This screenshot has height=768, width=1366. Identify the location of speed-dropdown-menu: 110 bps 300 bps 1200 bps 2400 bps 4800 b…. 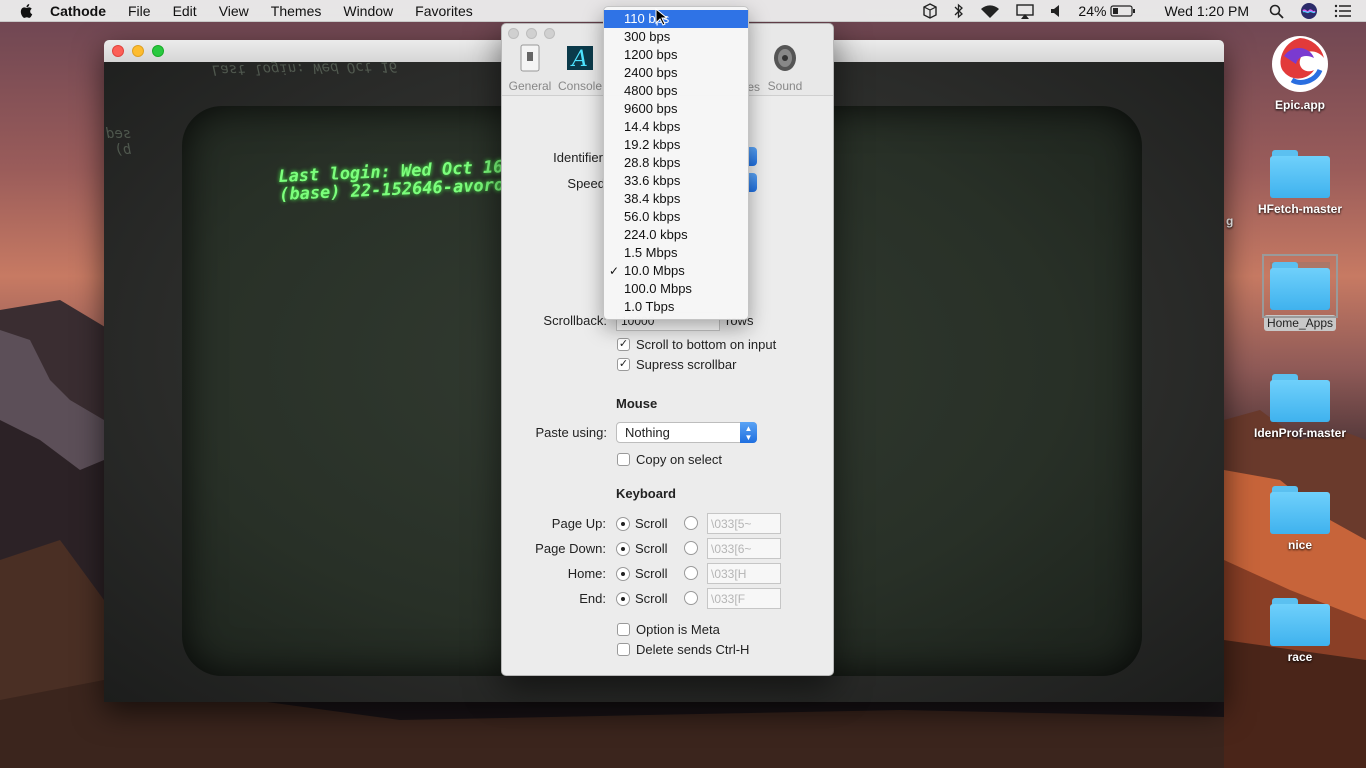
(676, 163).